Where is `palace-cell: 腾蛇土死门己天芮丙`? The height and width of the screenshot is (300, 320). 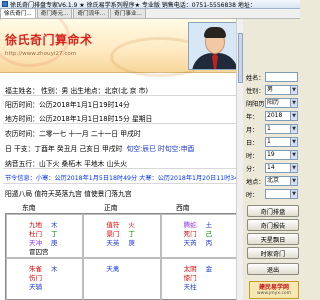 palace-cell: 腾蛇土死门己天芮丙 is located at coordinates (199, 236).